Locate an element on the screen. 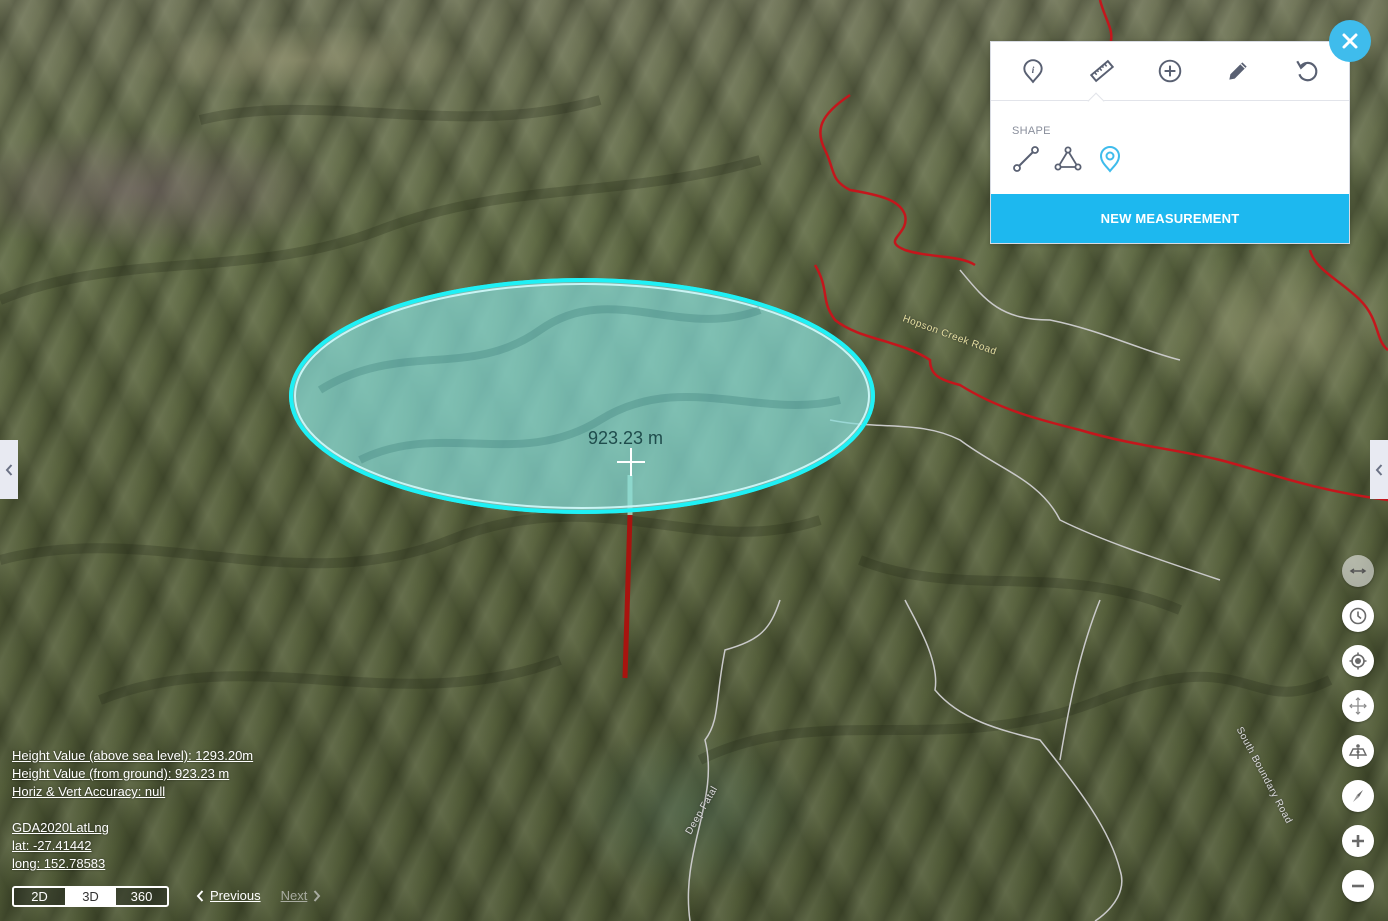 The image size is (1388, 921). plus-circle-icon is located at coordinates (1170, 71).